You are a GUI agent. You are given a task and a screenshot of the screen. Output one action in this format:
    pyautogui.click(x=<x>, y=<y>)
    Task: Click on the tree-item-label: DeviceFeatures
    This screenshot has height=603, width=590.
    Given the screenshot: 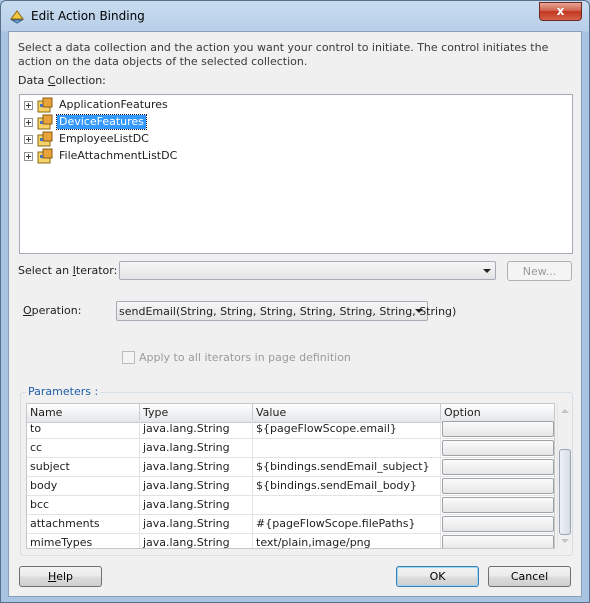 What is the action you would take?
    pyautogui.click(x=101, y=122)
    